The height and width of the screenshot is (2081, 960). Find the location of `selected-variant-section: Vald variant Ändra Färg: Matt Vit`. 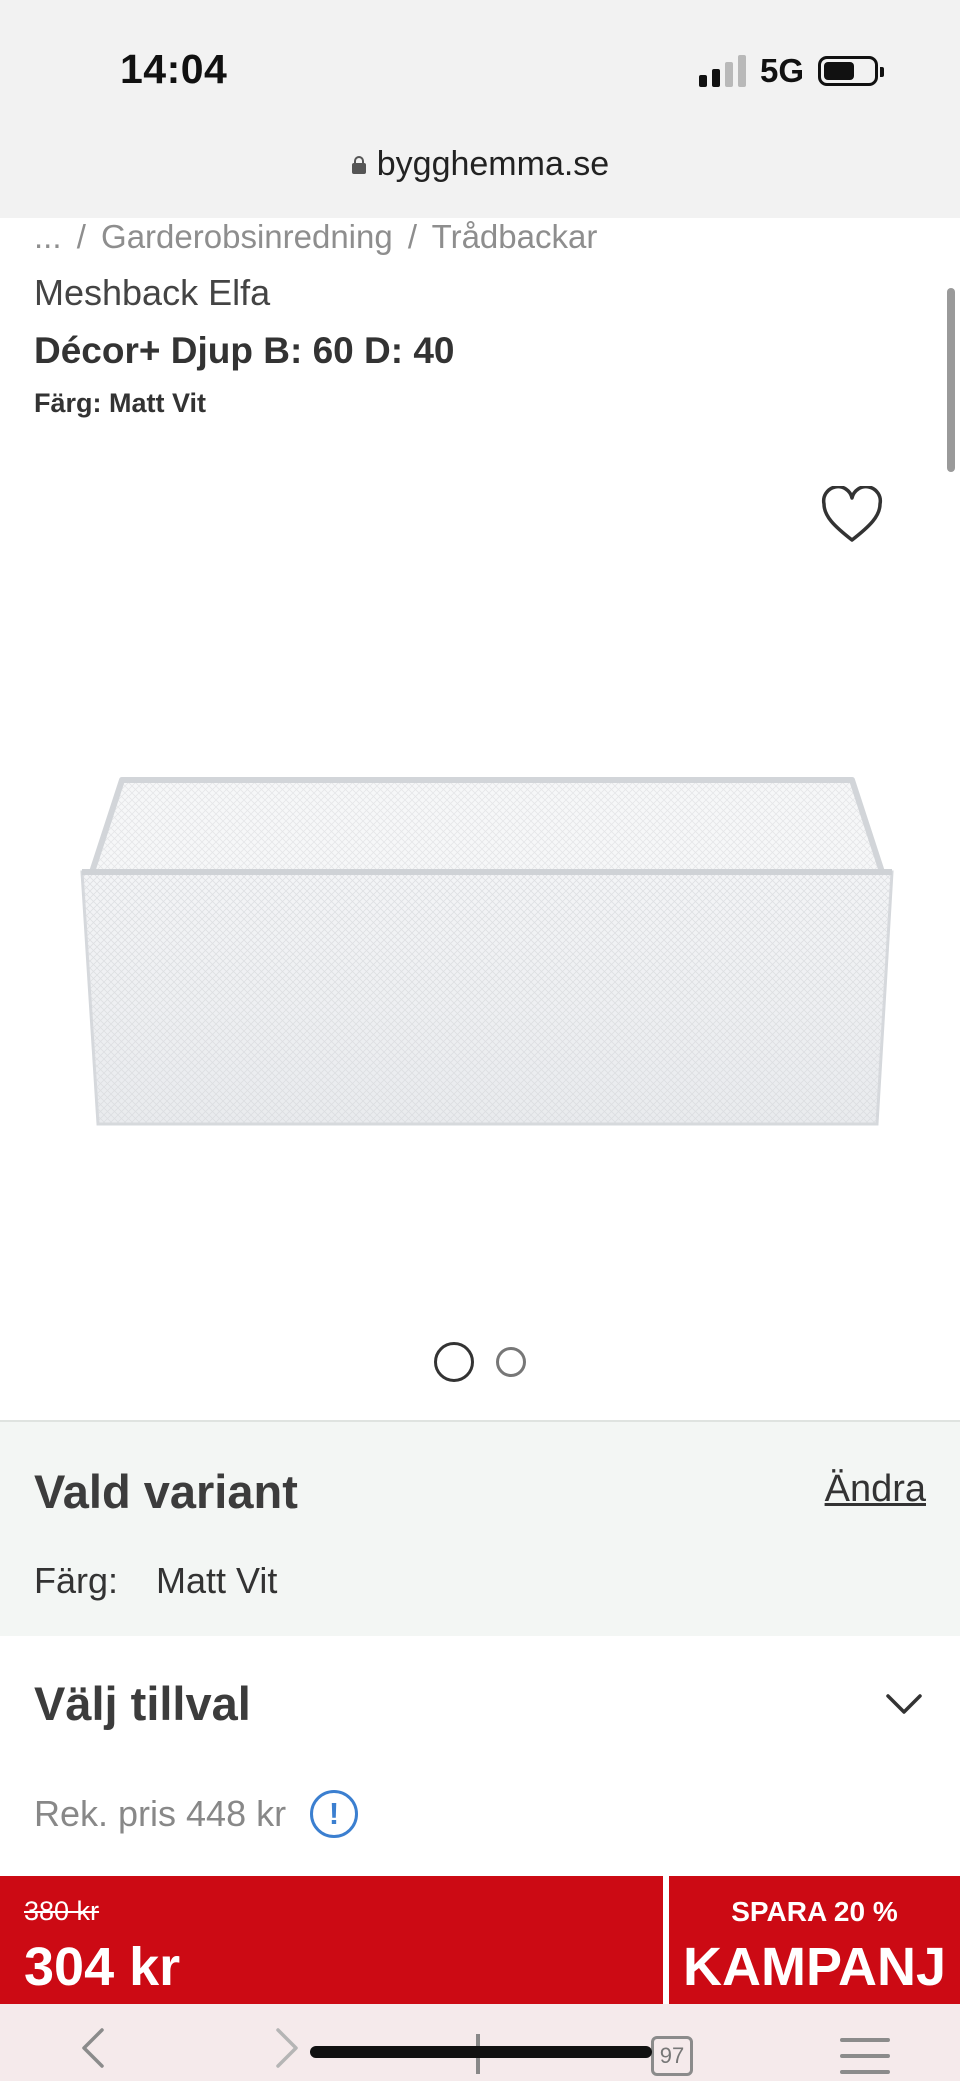

selected-variant-section: Vald variant Ändra Färg: Matt Vit is located at coordinates (480, 1528).